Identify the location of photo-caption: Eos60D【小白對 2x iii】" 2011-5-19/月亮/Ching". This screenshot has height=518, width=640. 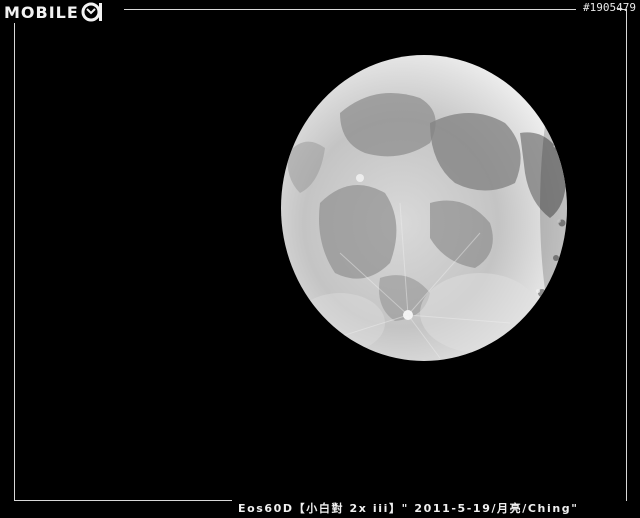
(408, 508).